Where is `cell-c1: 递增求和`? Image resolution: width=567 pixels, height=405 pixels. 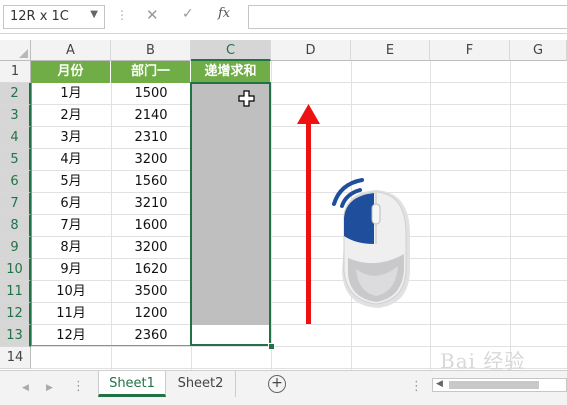 cell-c1: 递增求和 is located at coordinates (231, 72).